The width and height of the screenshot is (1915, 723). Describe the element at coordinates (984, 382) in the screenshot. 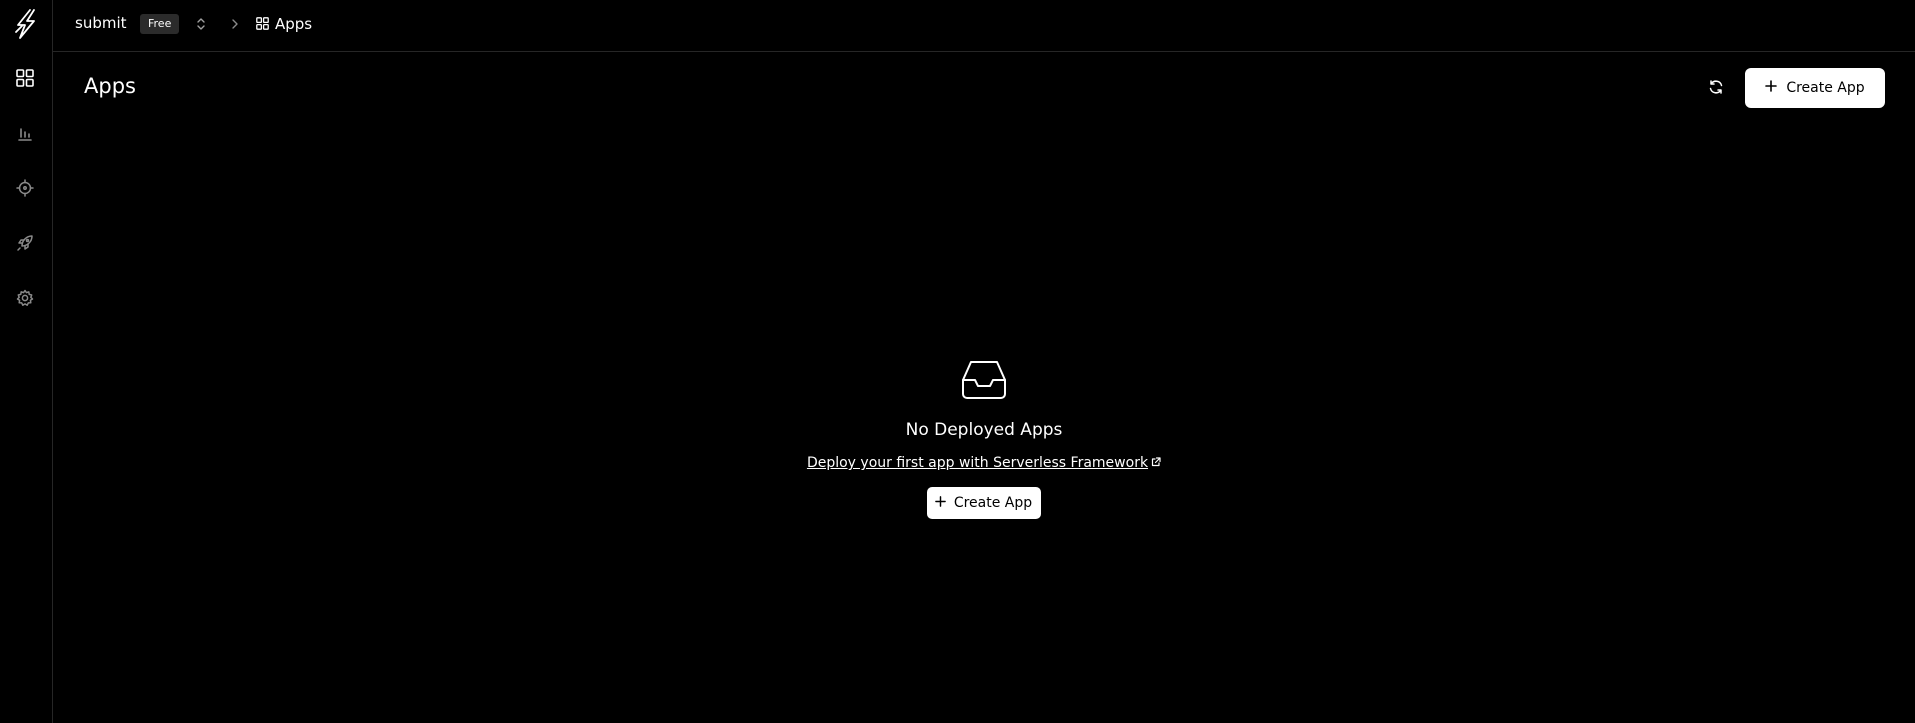

I see `inbox-icon` at that location.